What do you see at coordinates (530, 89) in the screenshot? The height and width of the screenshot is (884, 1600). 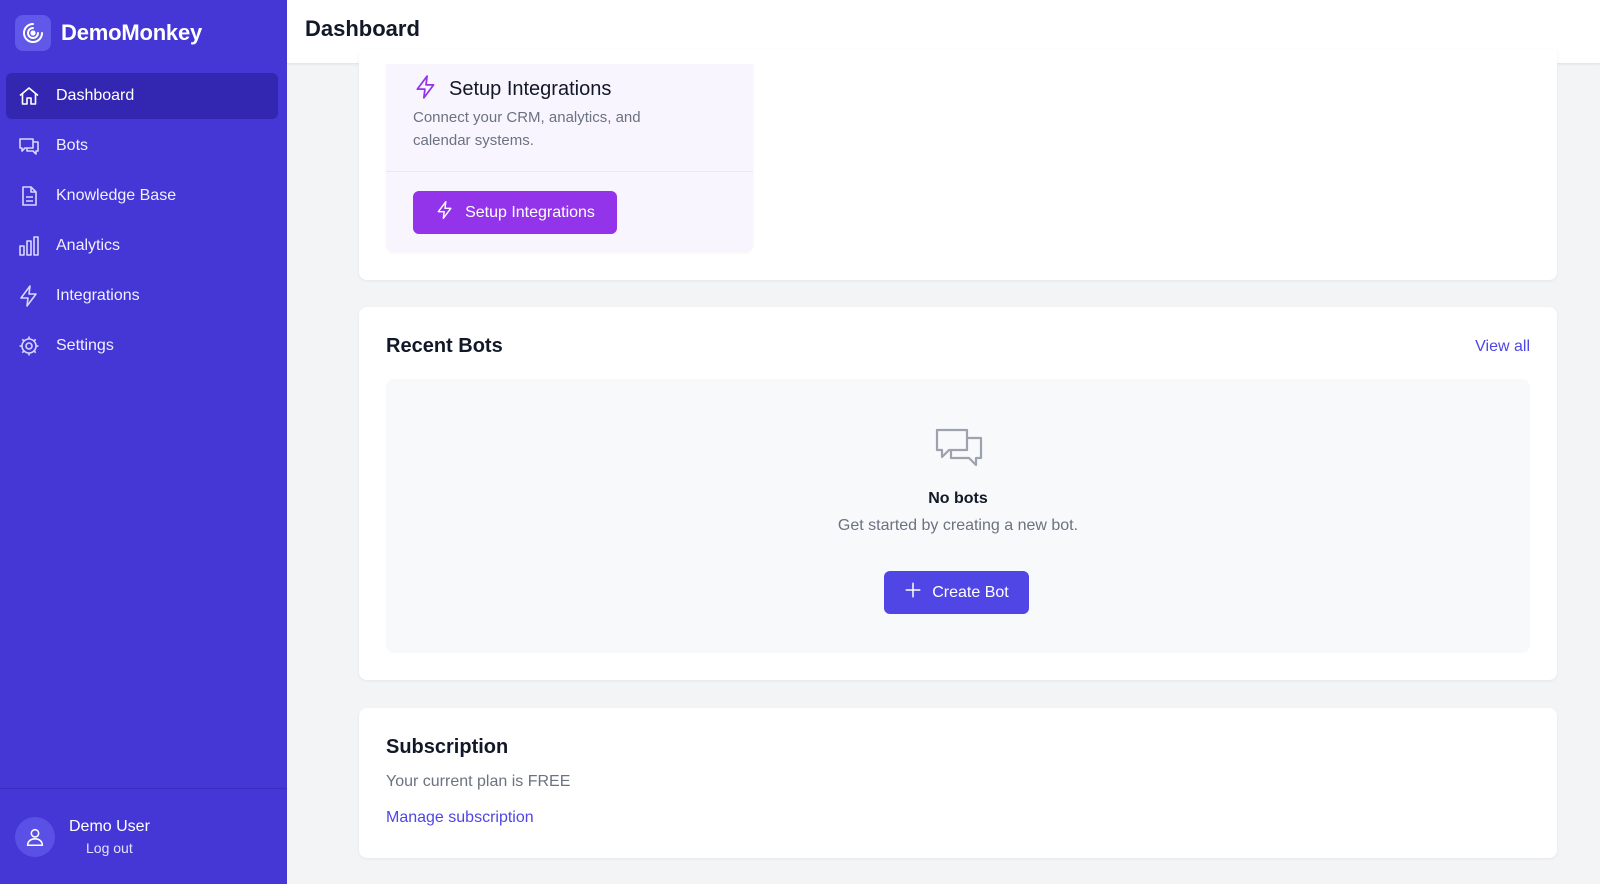 I see `integrations-title: Setup Integrations` at bounding box center [530, 89].